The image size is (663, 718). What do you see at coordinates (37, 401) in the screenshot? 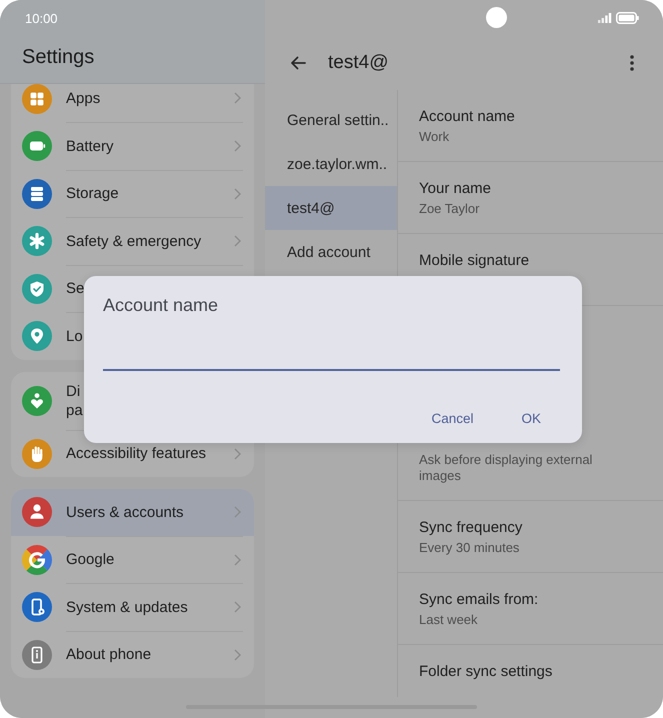
I see `heart-person-icon` at bounding box center [37, 401].